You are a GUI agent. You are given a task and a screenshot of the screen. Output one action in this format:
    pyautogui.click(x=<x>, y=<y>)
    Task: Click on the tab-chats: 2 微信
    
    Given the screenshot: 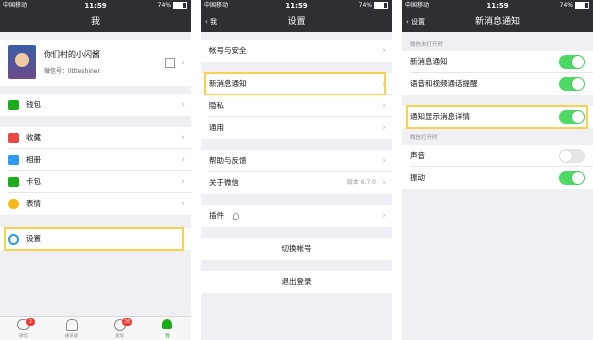 What is the action you would take?
    pyautogui.click(x=23, y=328)
    